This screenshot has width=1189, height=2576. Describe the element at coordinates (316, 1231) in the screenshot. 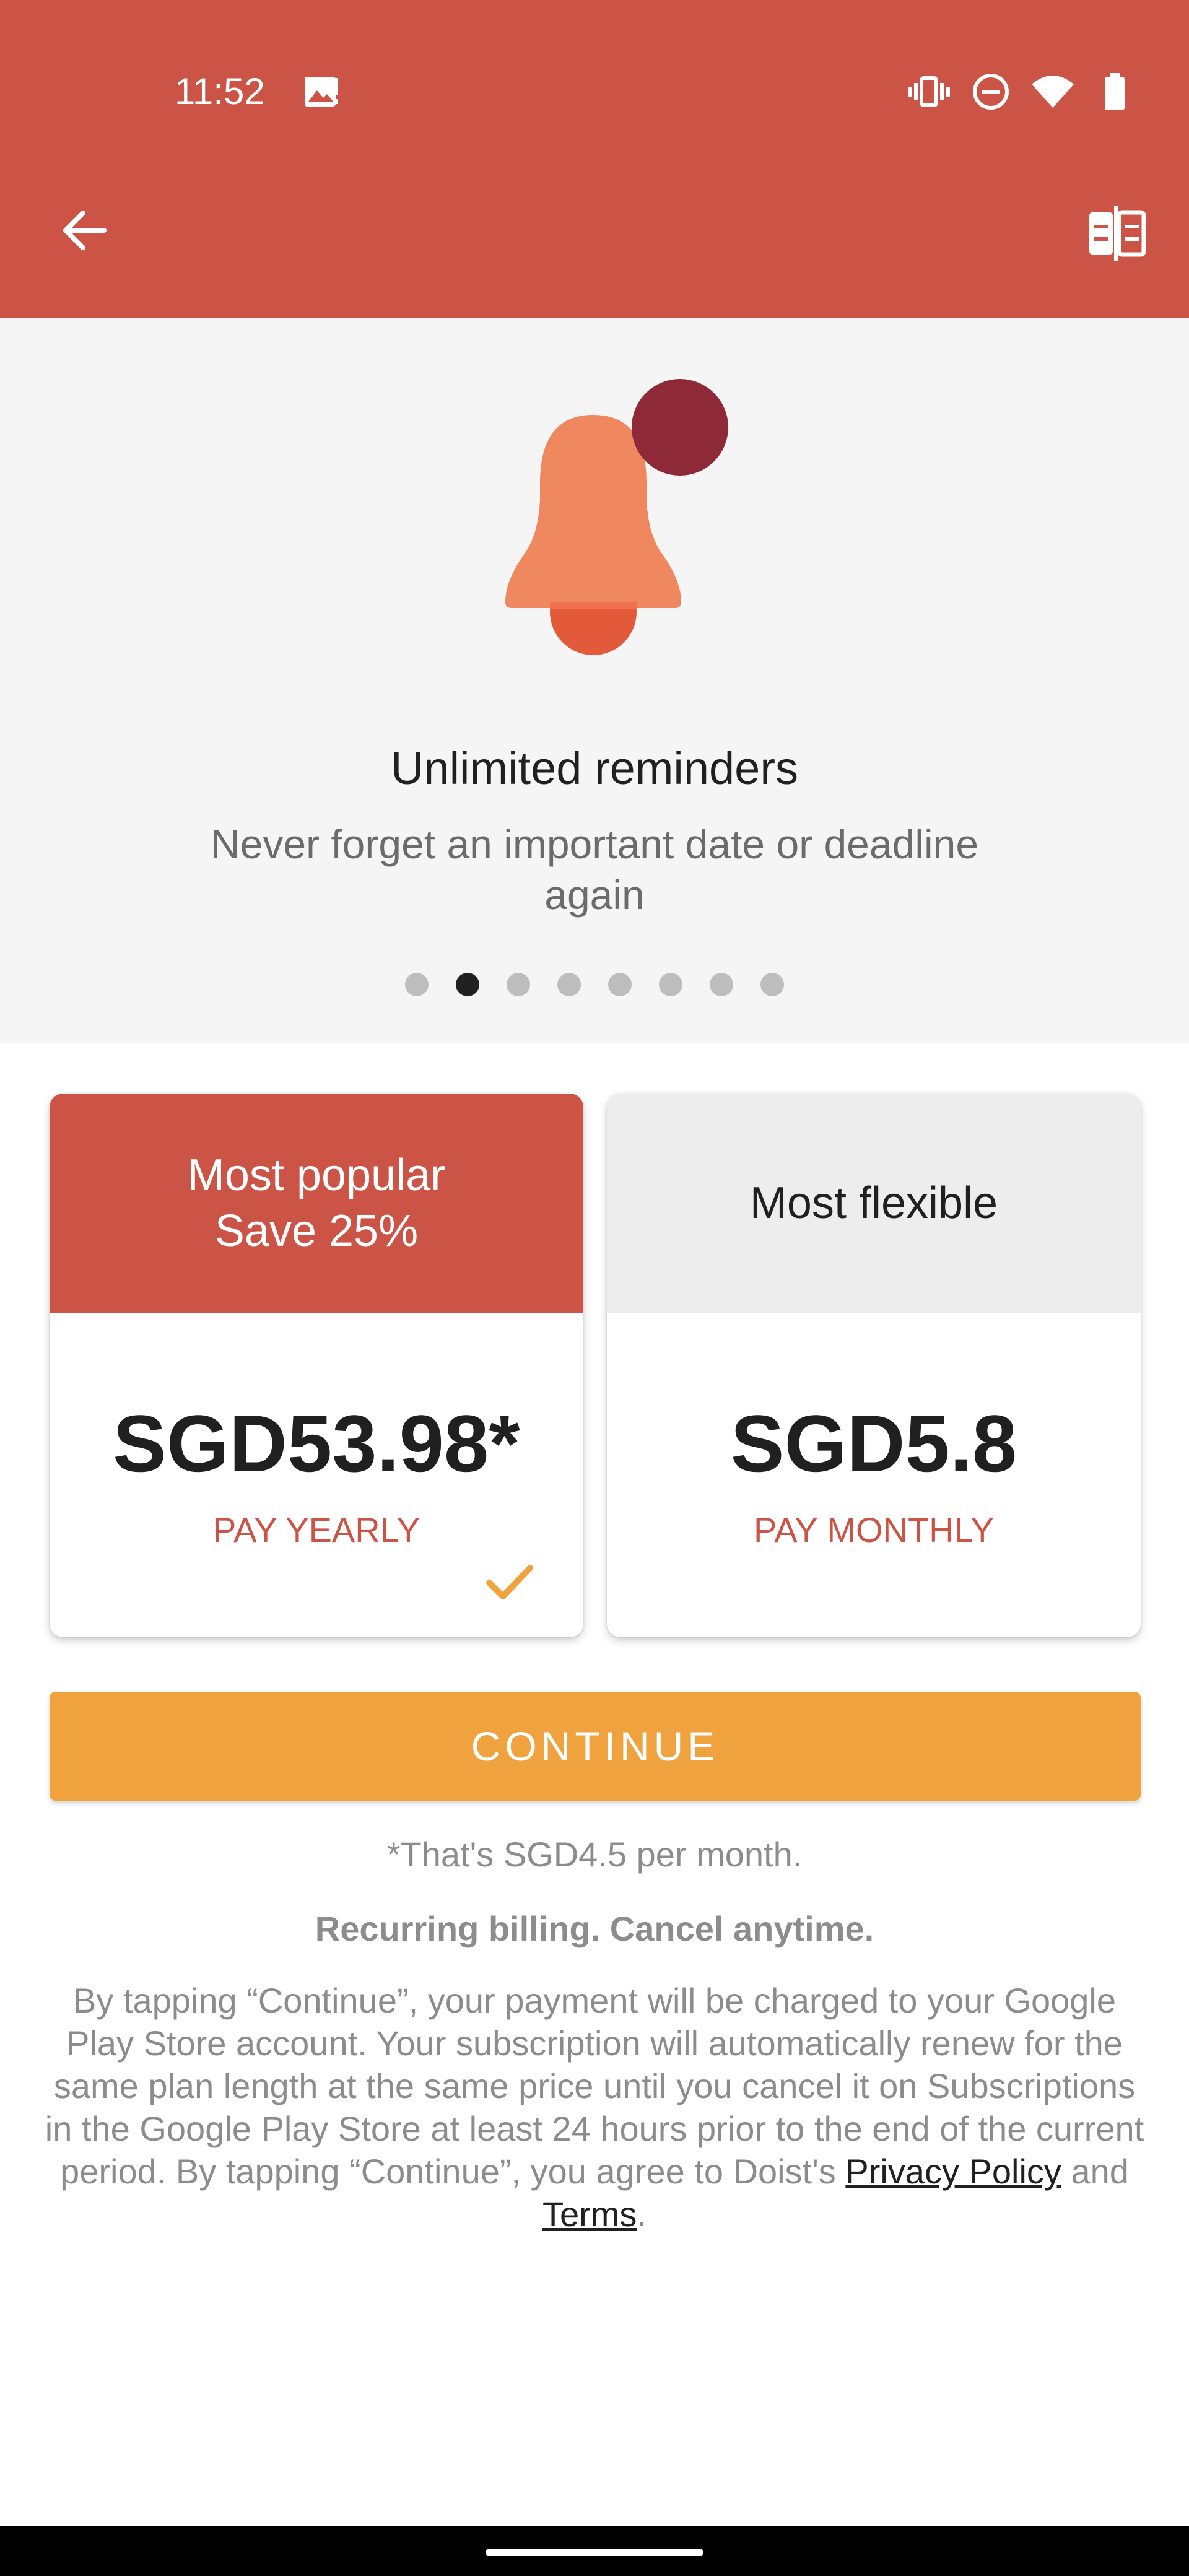

I see `plan-badge-line: Save 25%` at that location.